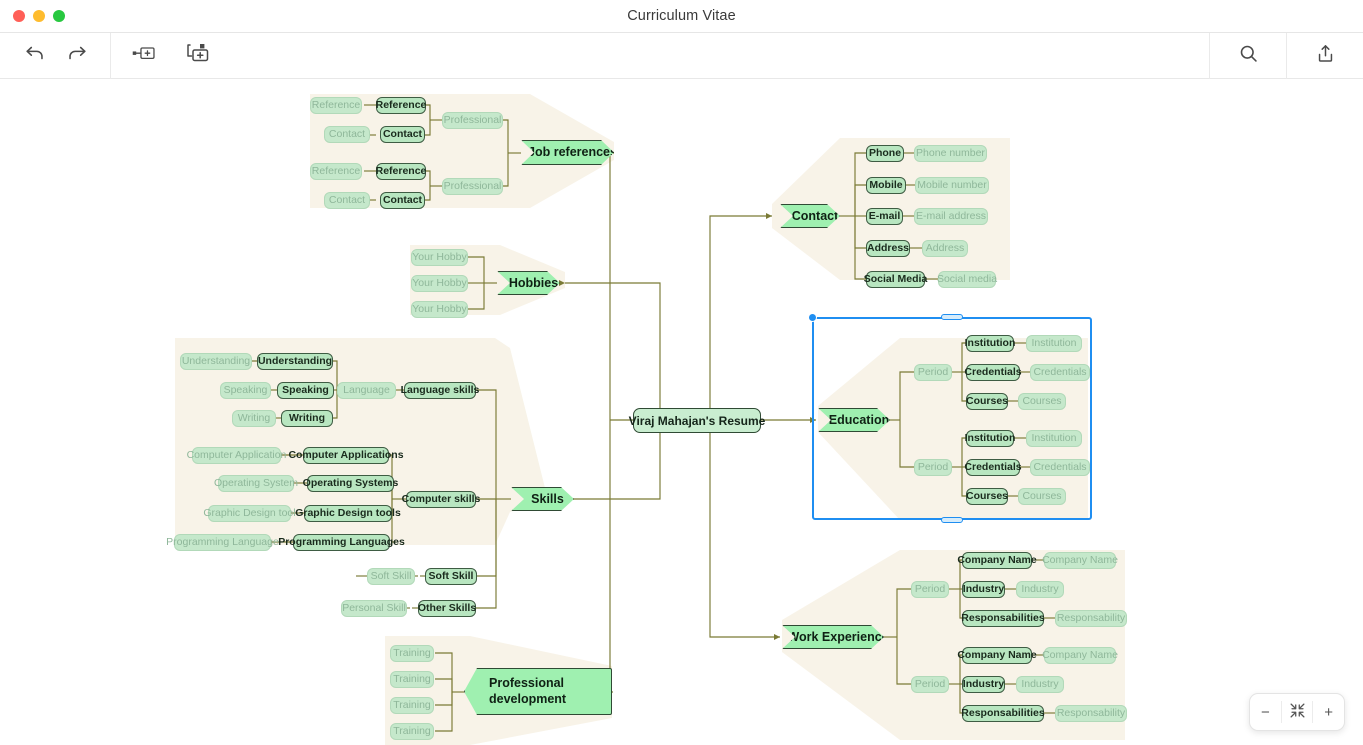  I want to click on node-training-4: Training, so click(412, 731).